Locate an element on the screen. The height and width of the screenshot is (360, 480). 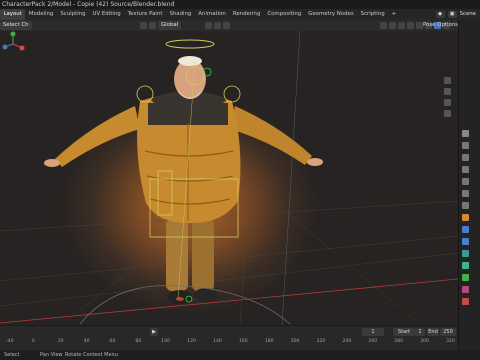
status-bar: Select Pan View Rotate Context Menu is located at coordinates (240, 355).